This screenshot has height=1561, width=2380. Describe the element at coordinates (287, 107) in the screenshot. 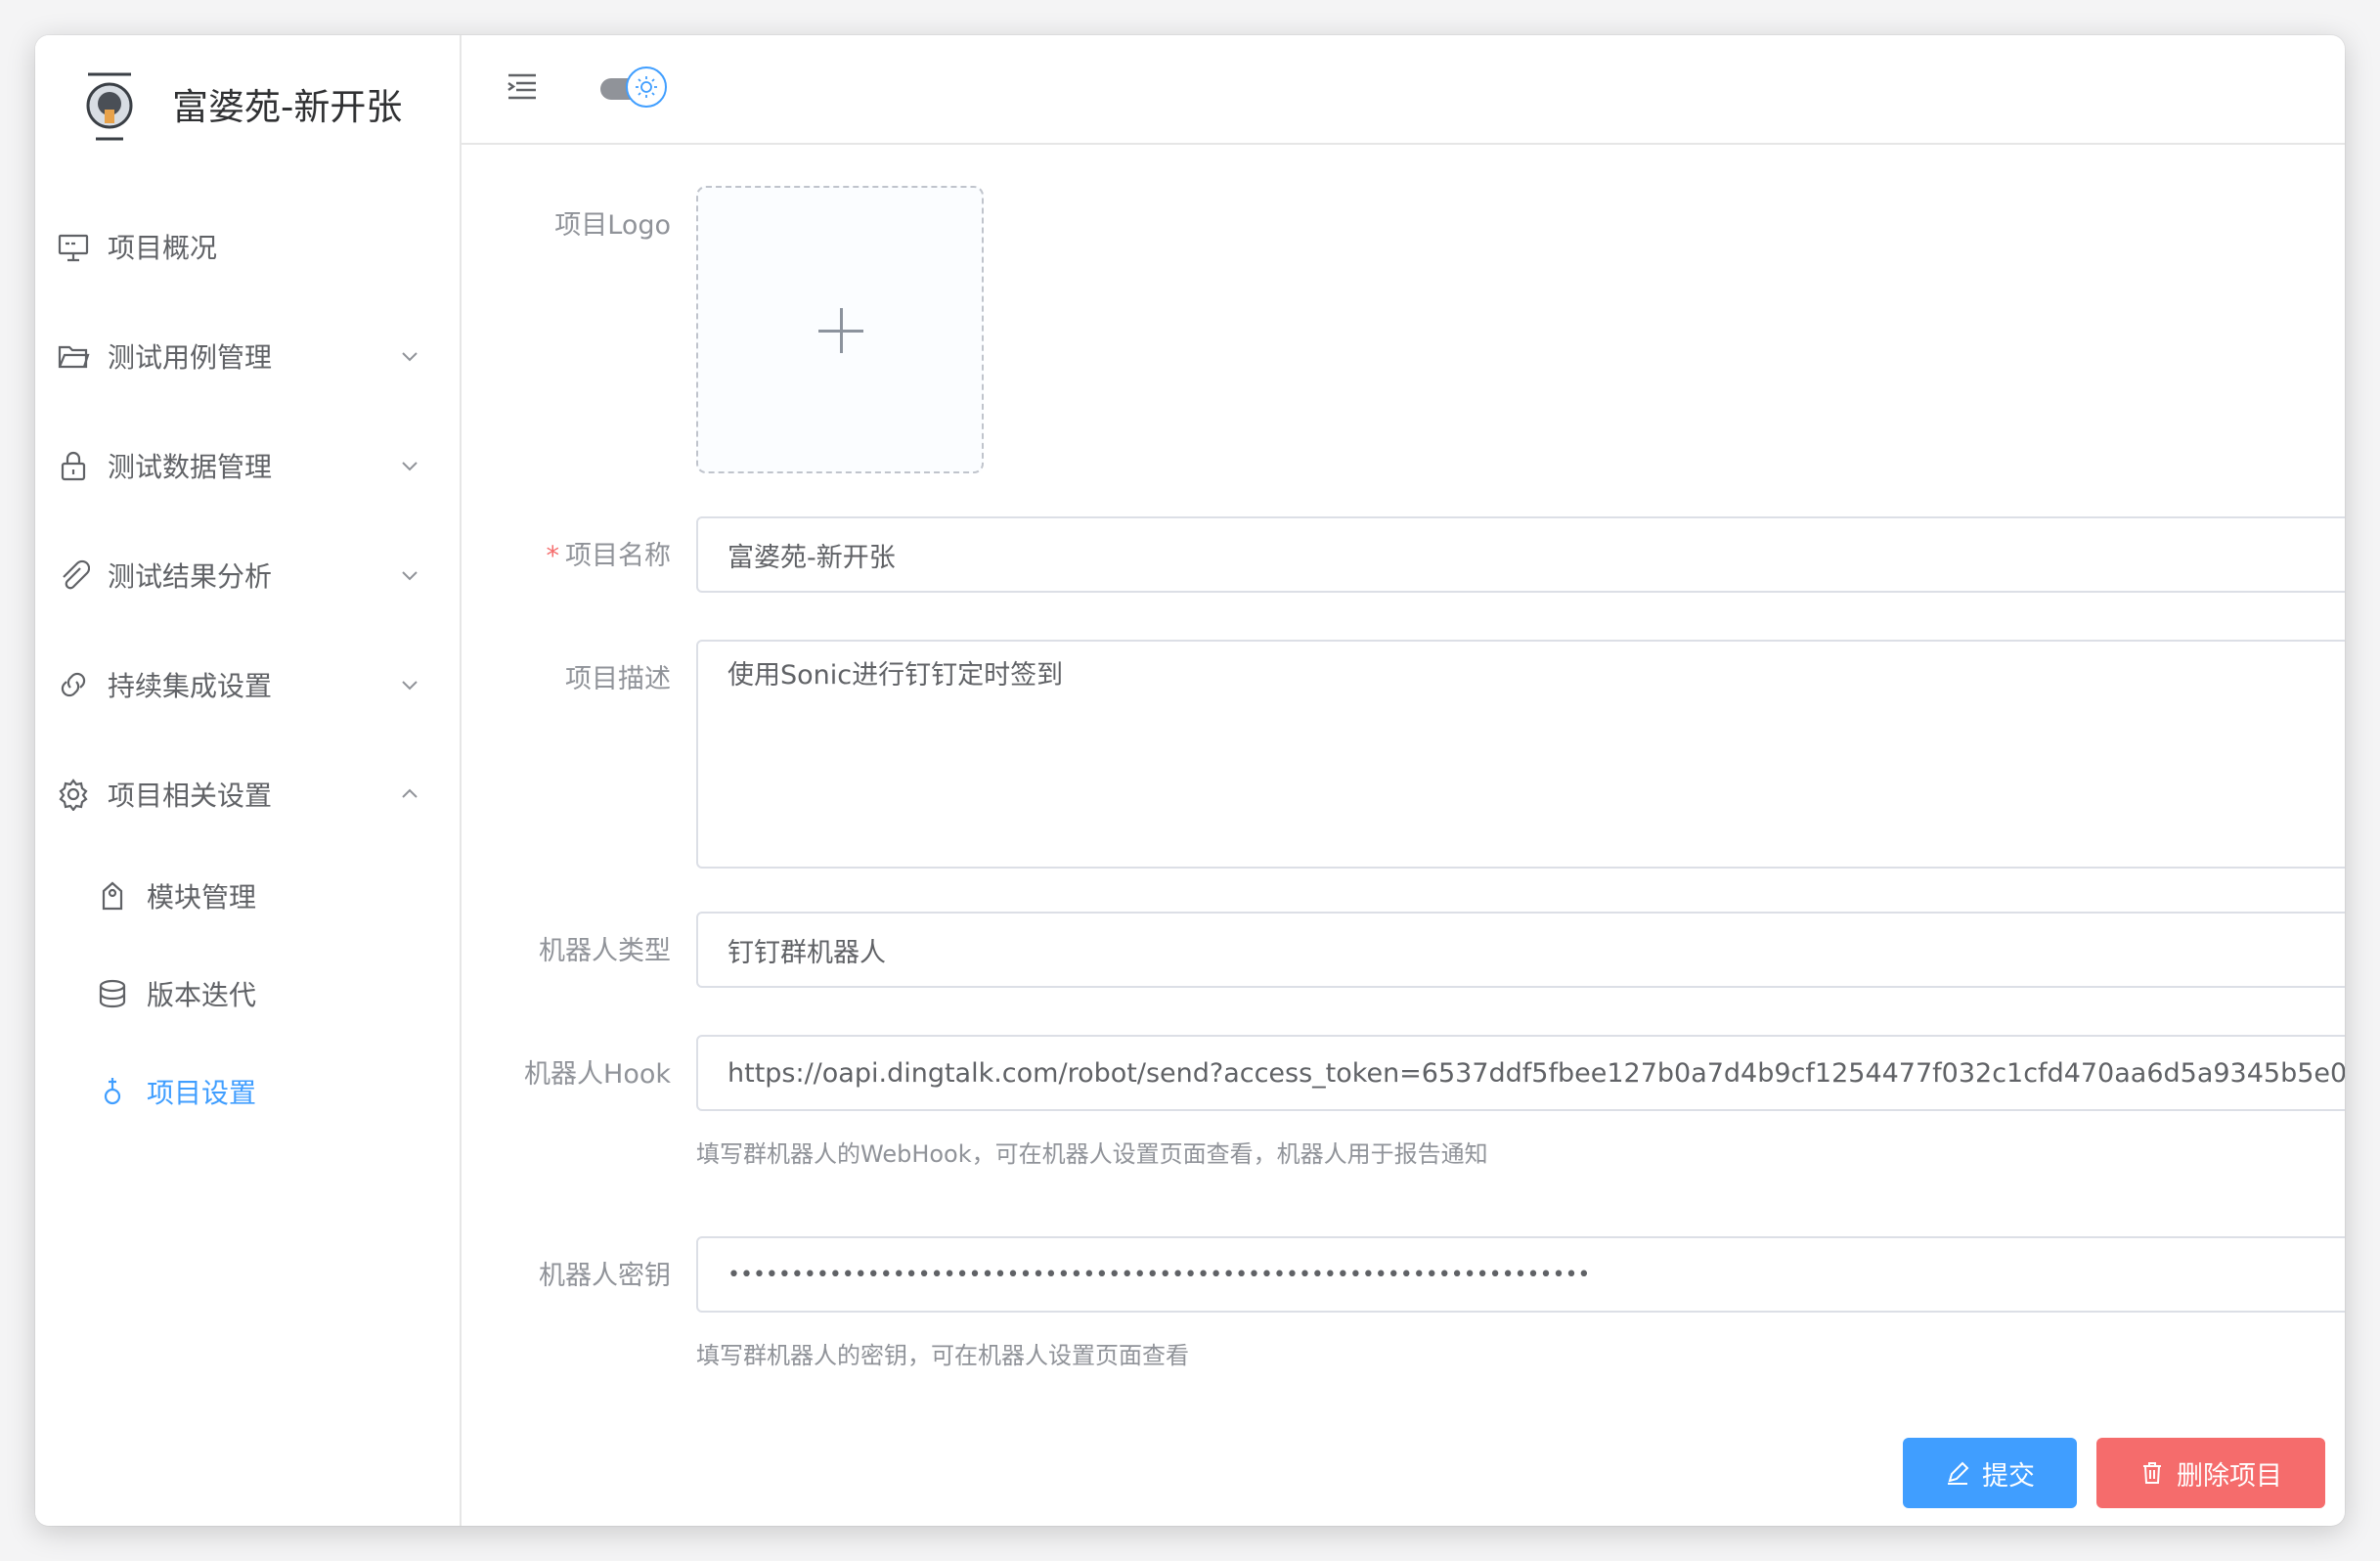

I see `project-title: 富婆苑-新开张` at that location.